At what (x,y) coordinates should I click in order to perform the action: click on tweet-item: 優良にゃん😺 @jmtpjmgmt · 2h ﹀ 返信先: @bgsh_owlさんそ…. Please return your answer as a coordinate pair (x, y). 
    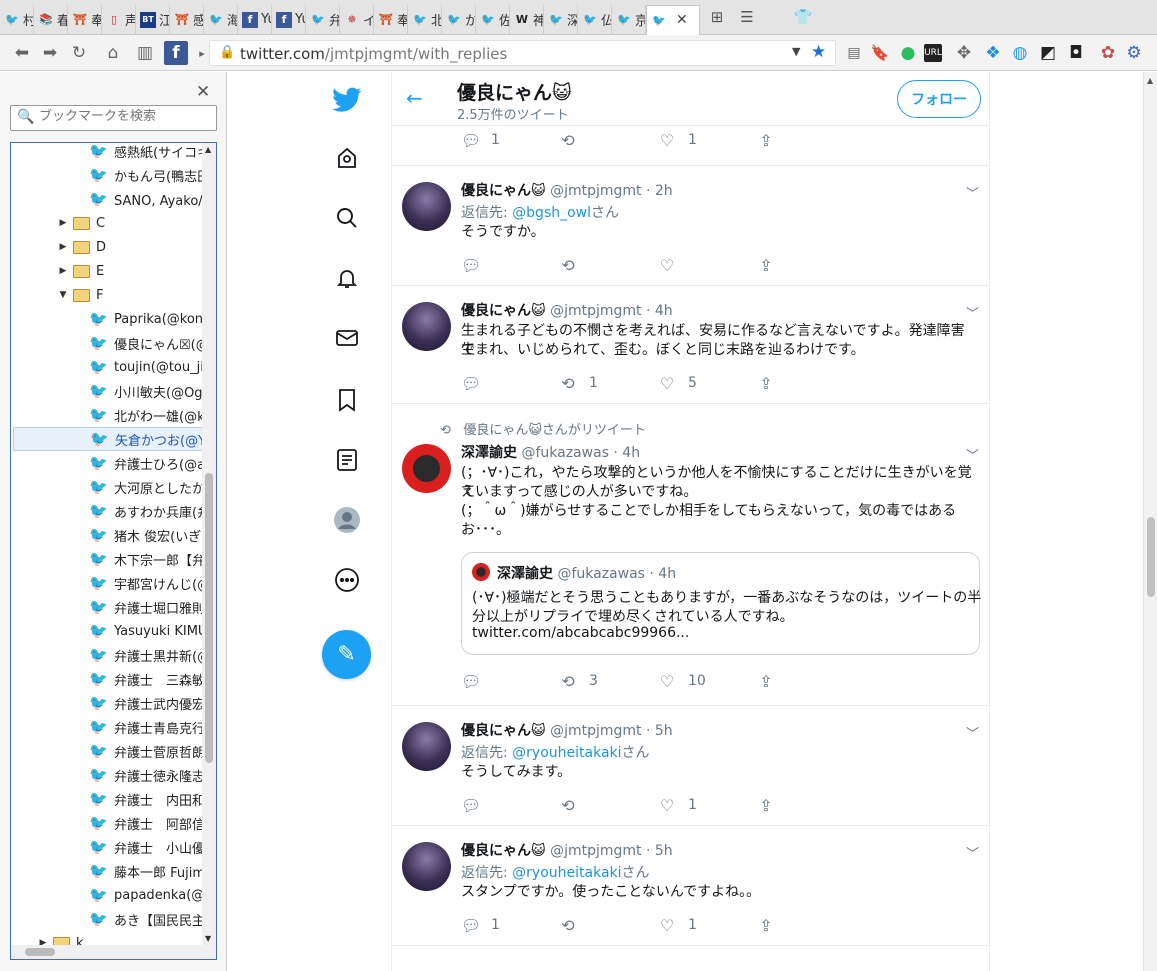
    Looking at the image, I should click on (690, 226).